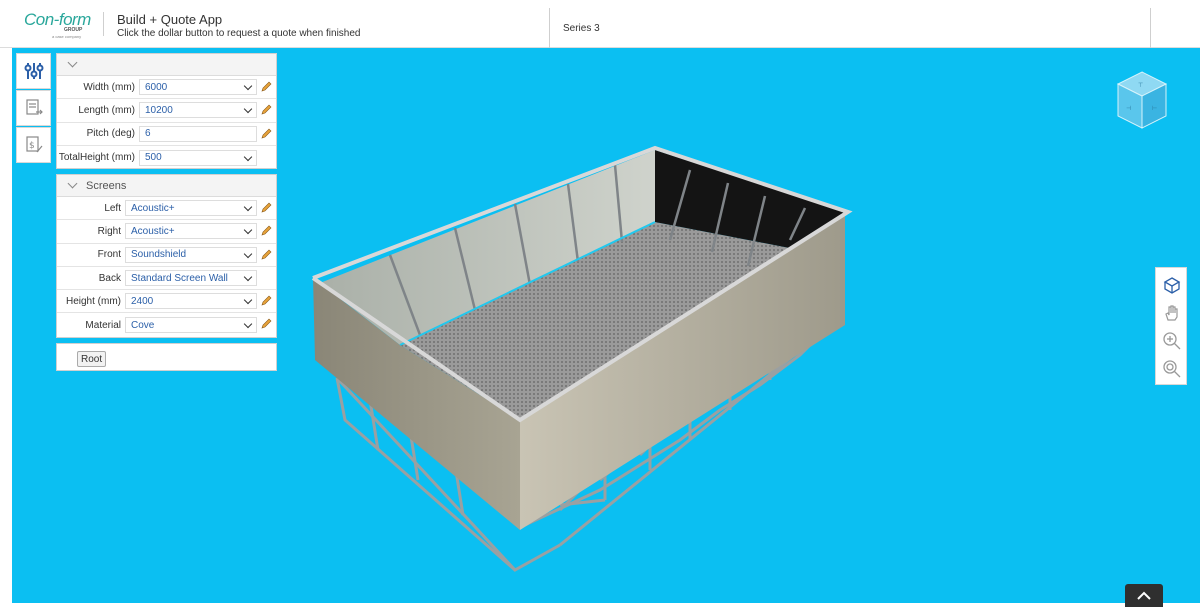 This screenshot has width=1200, height=612. Describe the element at coordinates (103, 325) in the screenshot. I see `screen-material-label: Material` at that location.